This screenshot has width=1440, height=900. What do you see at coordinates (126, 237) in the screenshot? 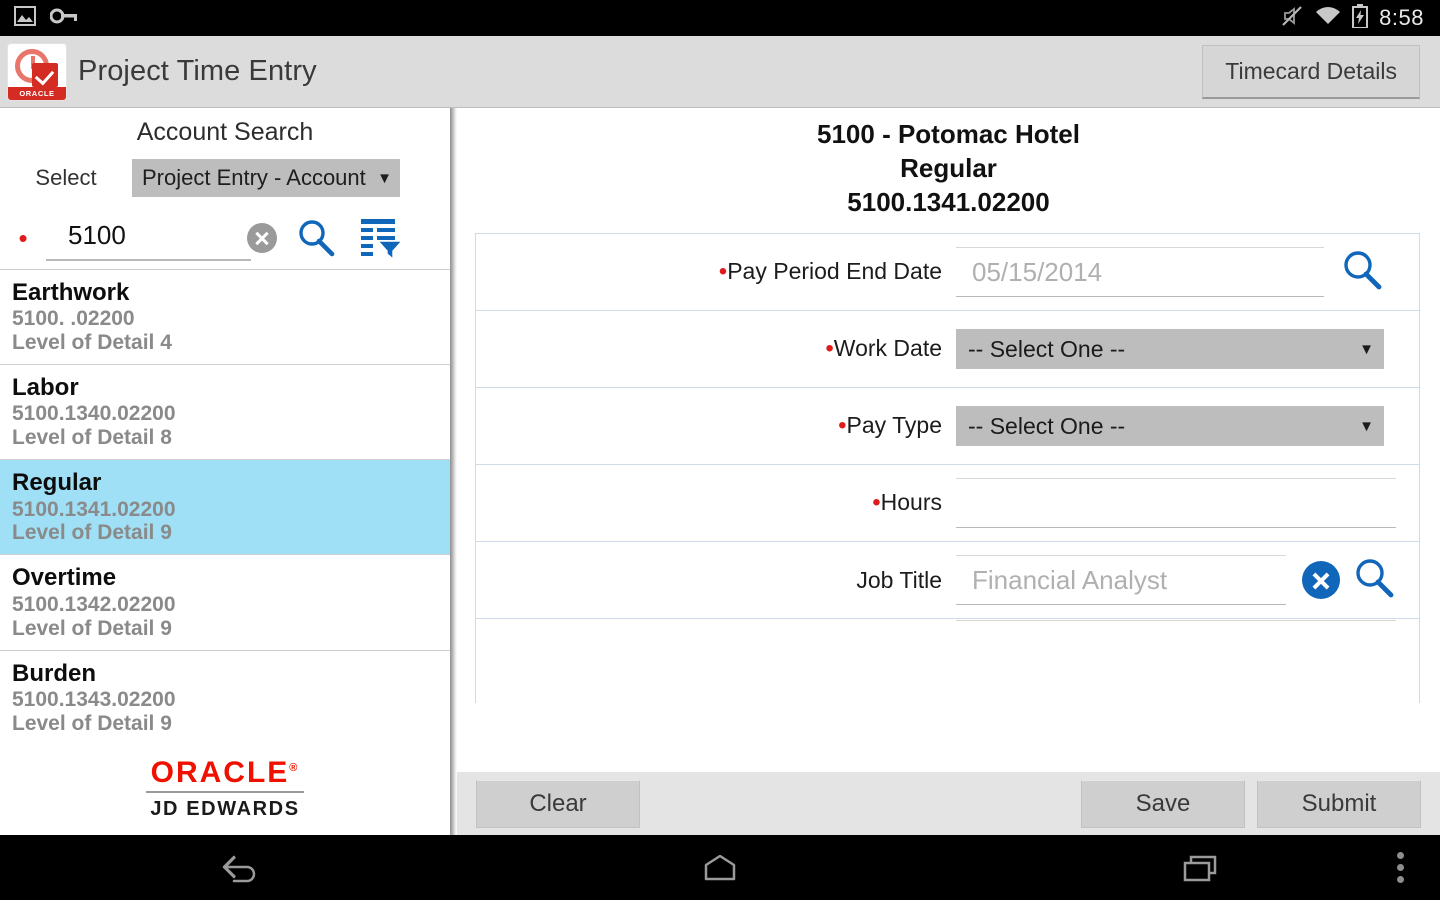
I see `account-search-input` at bounding box center [126, 237].